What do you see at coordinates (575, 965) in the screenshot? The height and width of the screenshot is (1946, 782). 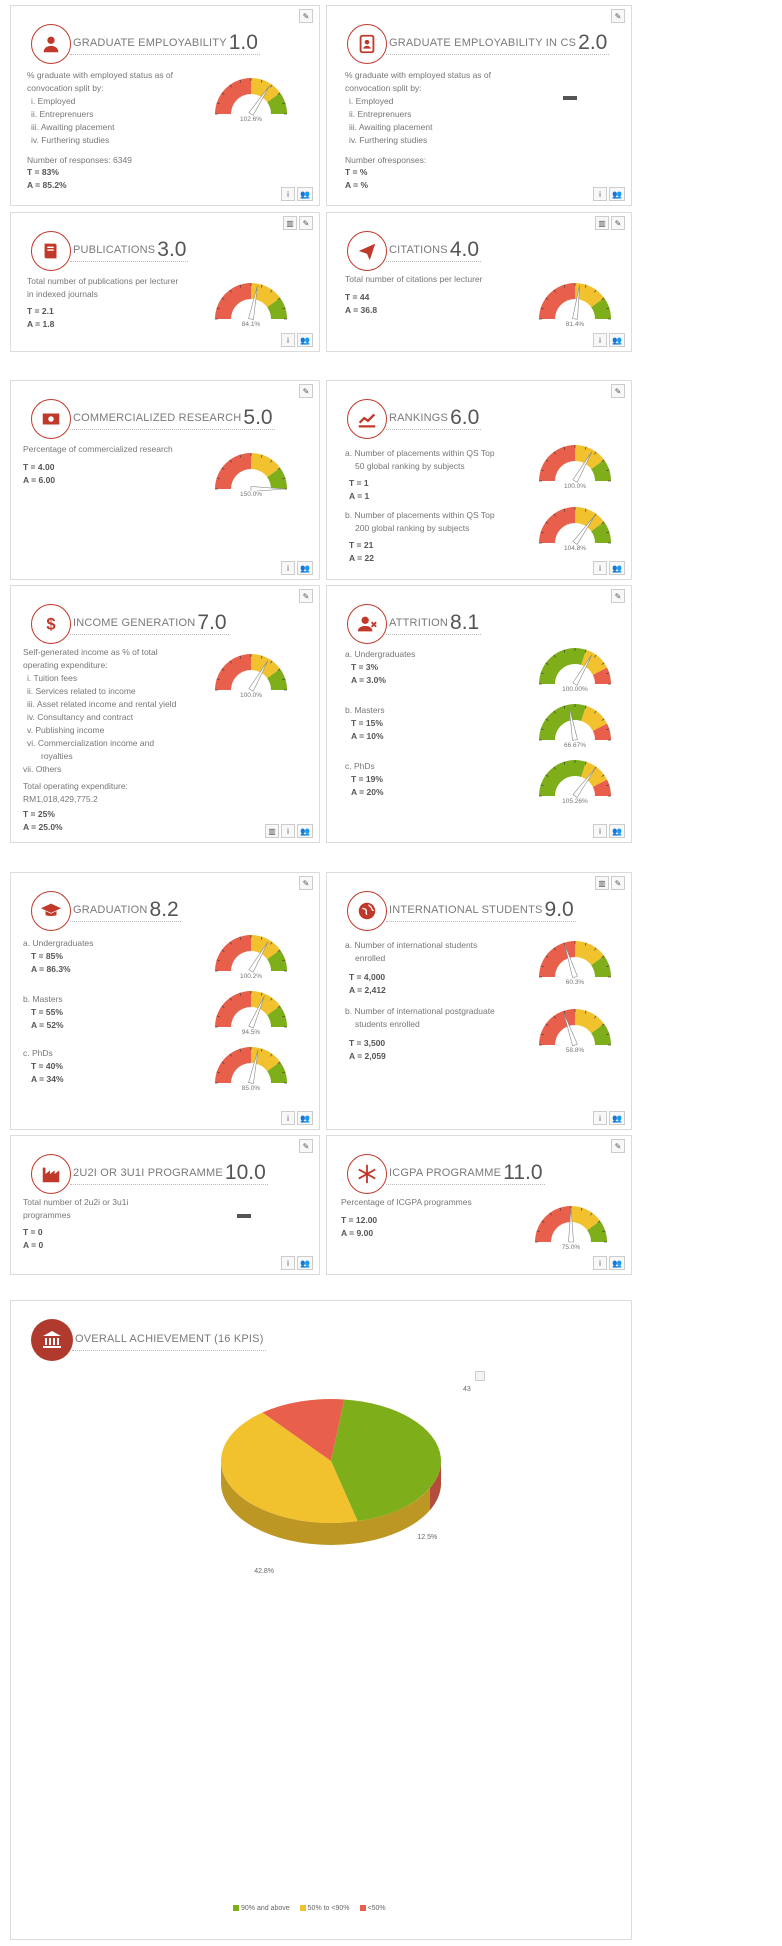 I see `gauge: 60.3%` at bounding box center [575, 965].